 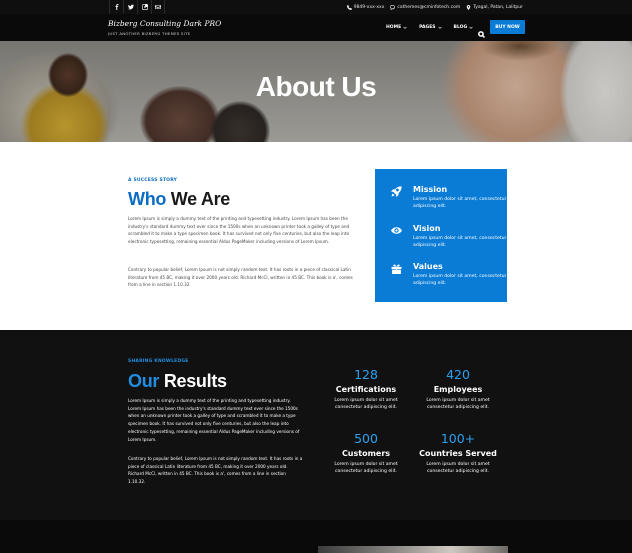 I want to click on nav-item-label: PAGES, so click(x=427, y=27).